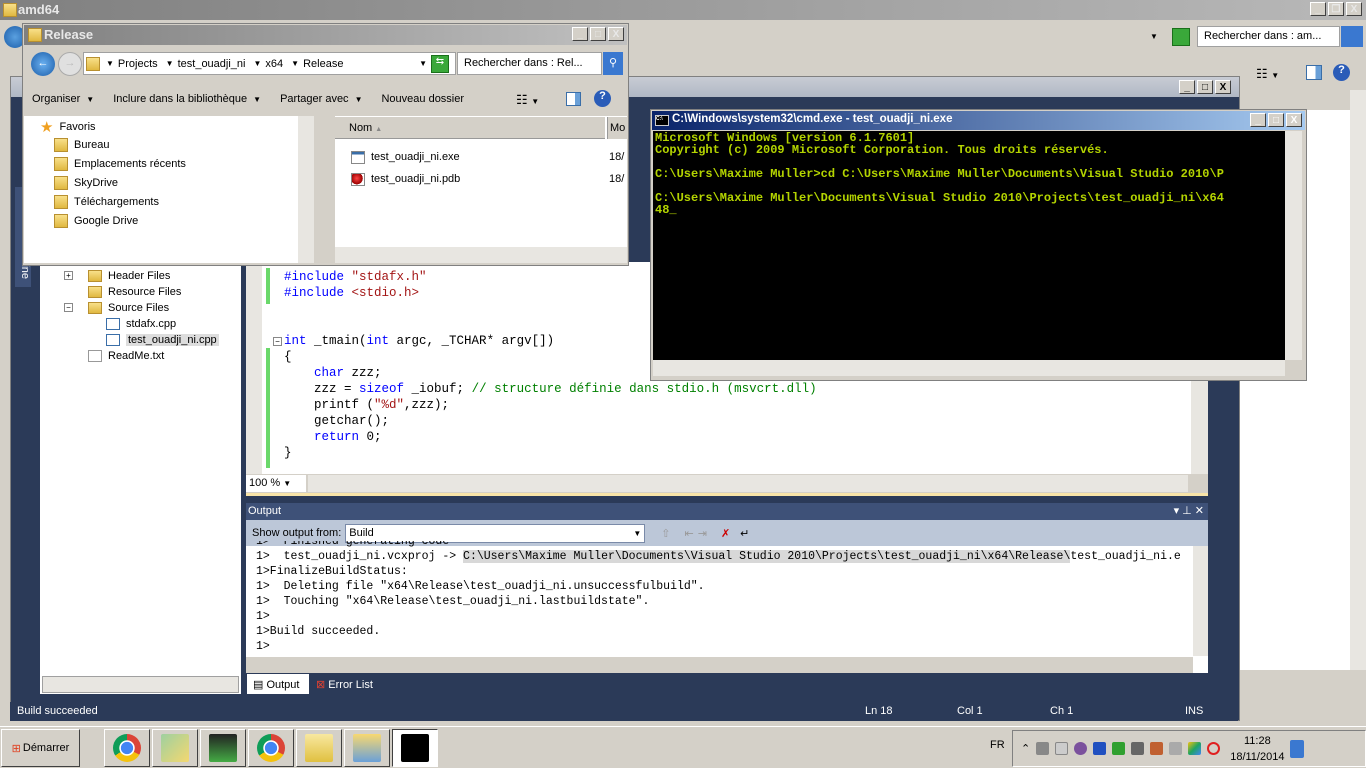  What do you see at coordinates (274, 64) in the screenshot?
I see `breadcrumb-item: x64` at bounding box center [274, 64].